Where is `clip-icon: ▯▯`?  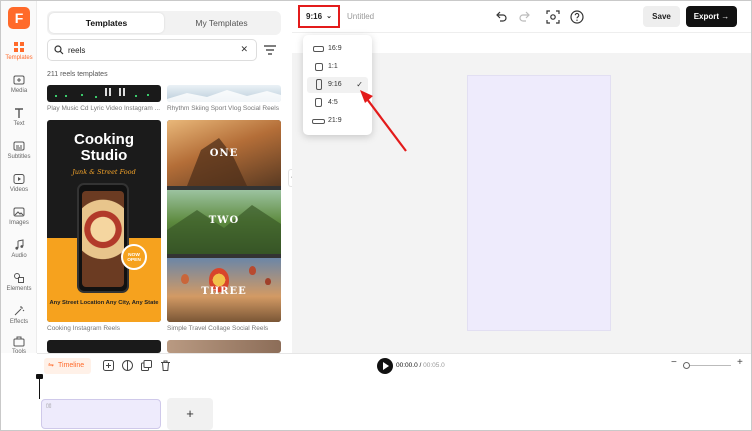
clip-icon: ▯▯ is located at coordinates (49, 406).